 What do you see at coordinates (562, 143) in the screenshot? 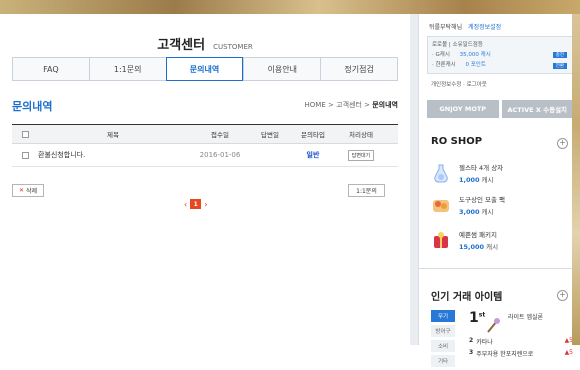
I see `shop-more-icon: +` at bounding box center [562, 143].